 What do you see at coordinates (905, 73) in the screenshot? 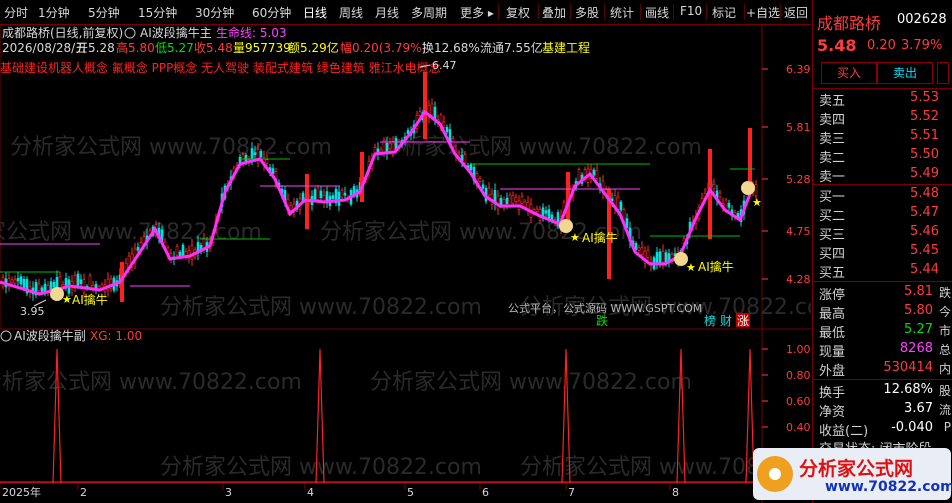
I see `sell-button: 卖出` at bounding box center [905, 73].